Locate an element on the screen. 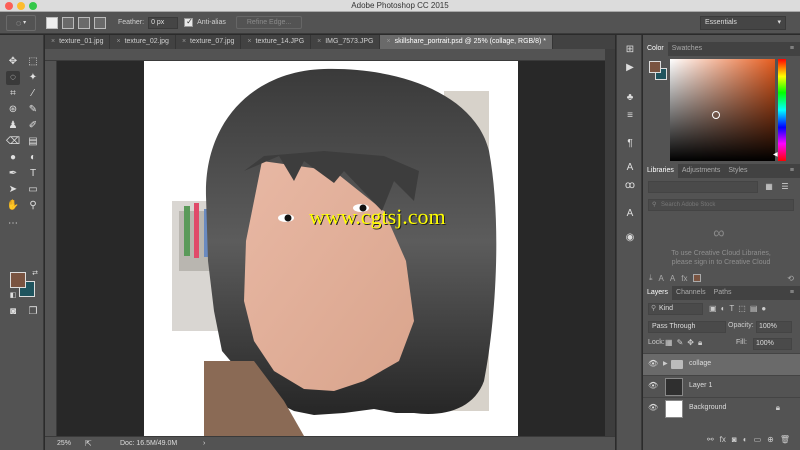 Image resolution: width=800 pixels, height=450 pixels. tab-paths: Paths is located at coordinates (723, 293).